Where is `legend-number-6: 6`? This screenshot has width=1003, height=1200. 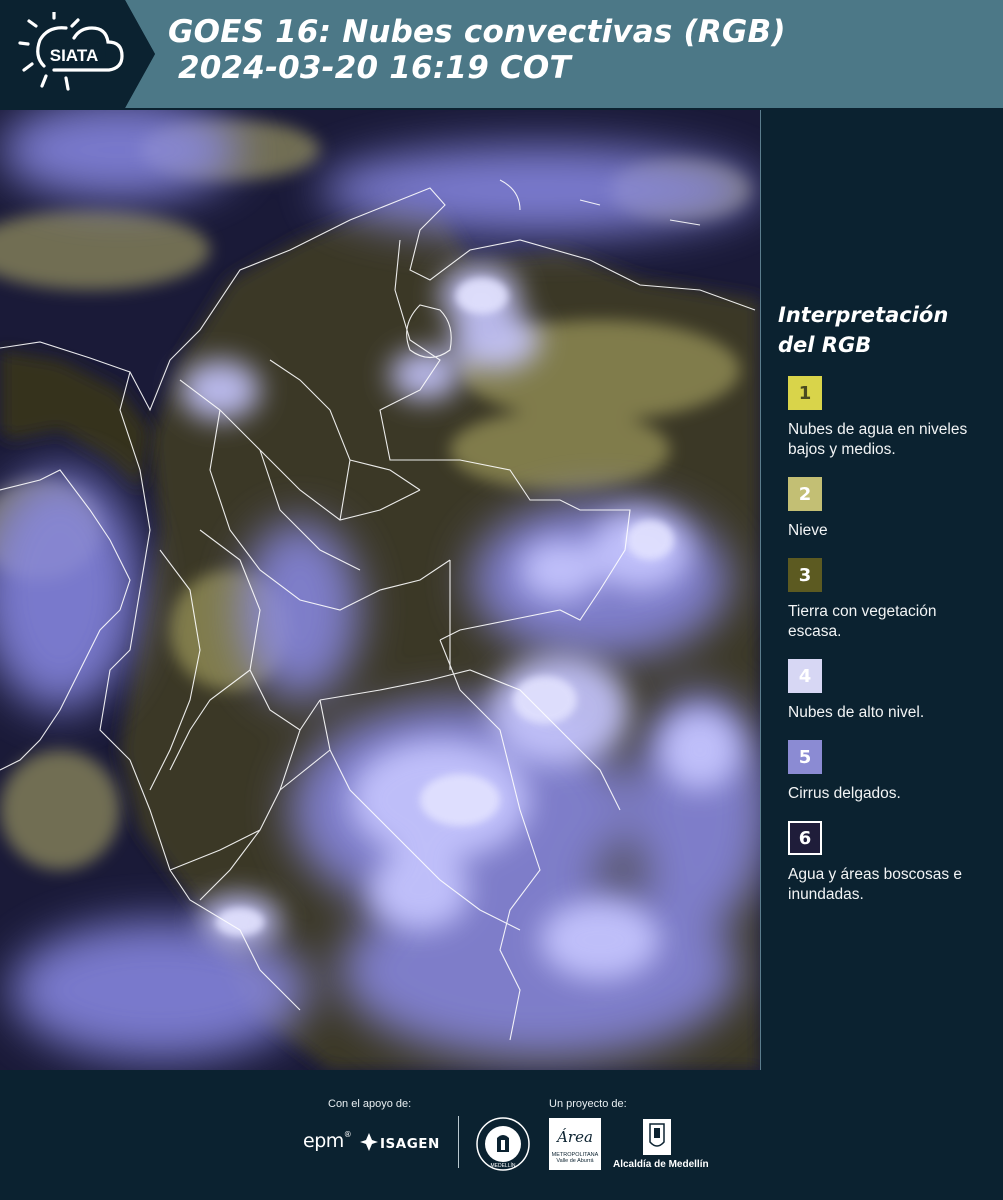 legend-number-6: 6 is located at coordinates (805, 838).